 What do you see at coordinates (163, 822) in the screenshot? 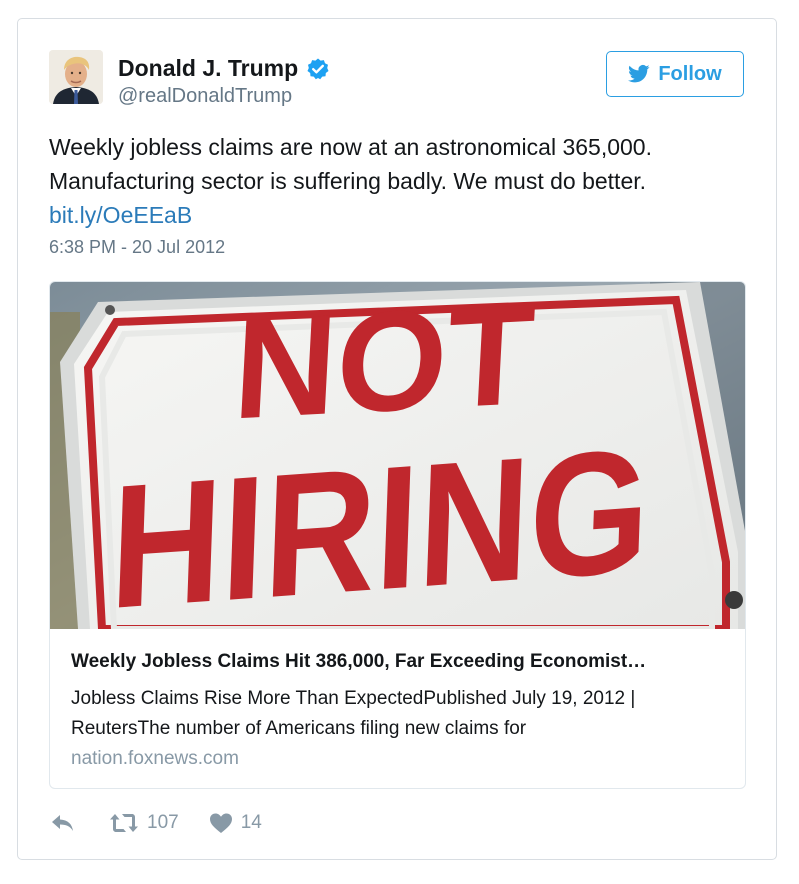
I see `retweet-count: 107` at bounding box center [163, 822].